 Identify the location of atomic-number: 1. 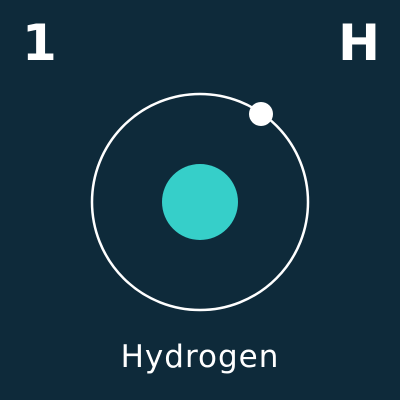
(39, 43).